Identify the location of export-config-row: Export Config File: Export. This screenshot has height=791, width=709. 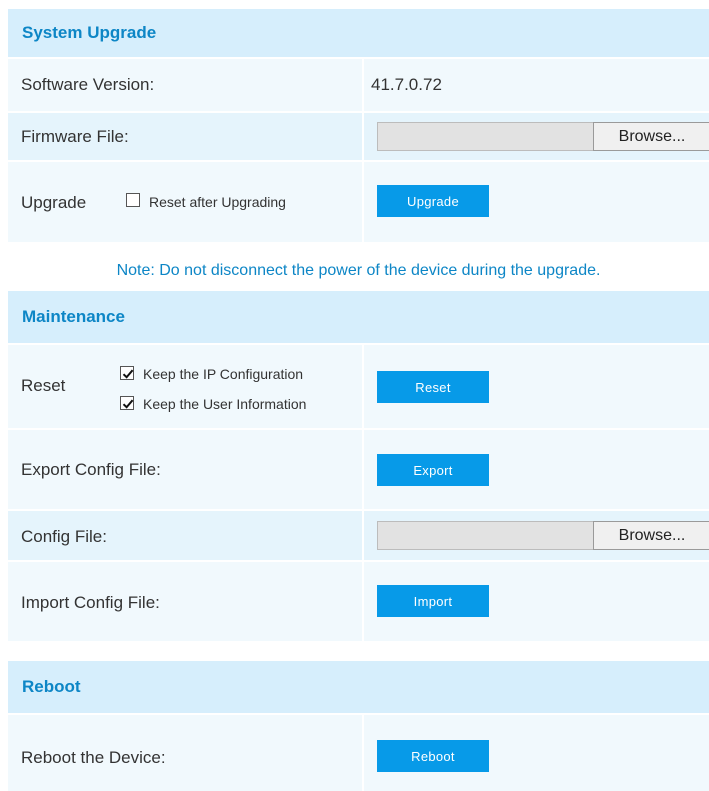
(358, 469).